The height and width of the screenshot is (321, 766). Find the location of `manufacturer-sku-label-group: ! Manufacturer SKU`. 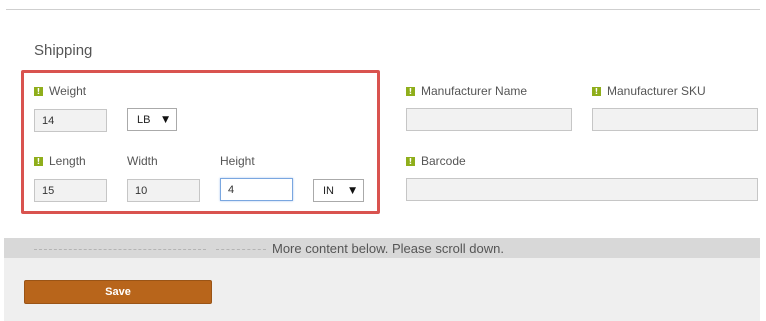

manufacturer-sku-label-group: ! Manufacturer SKU is located at coordinates (649, 91).